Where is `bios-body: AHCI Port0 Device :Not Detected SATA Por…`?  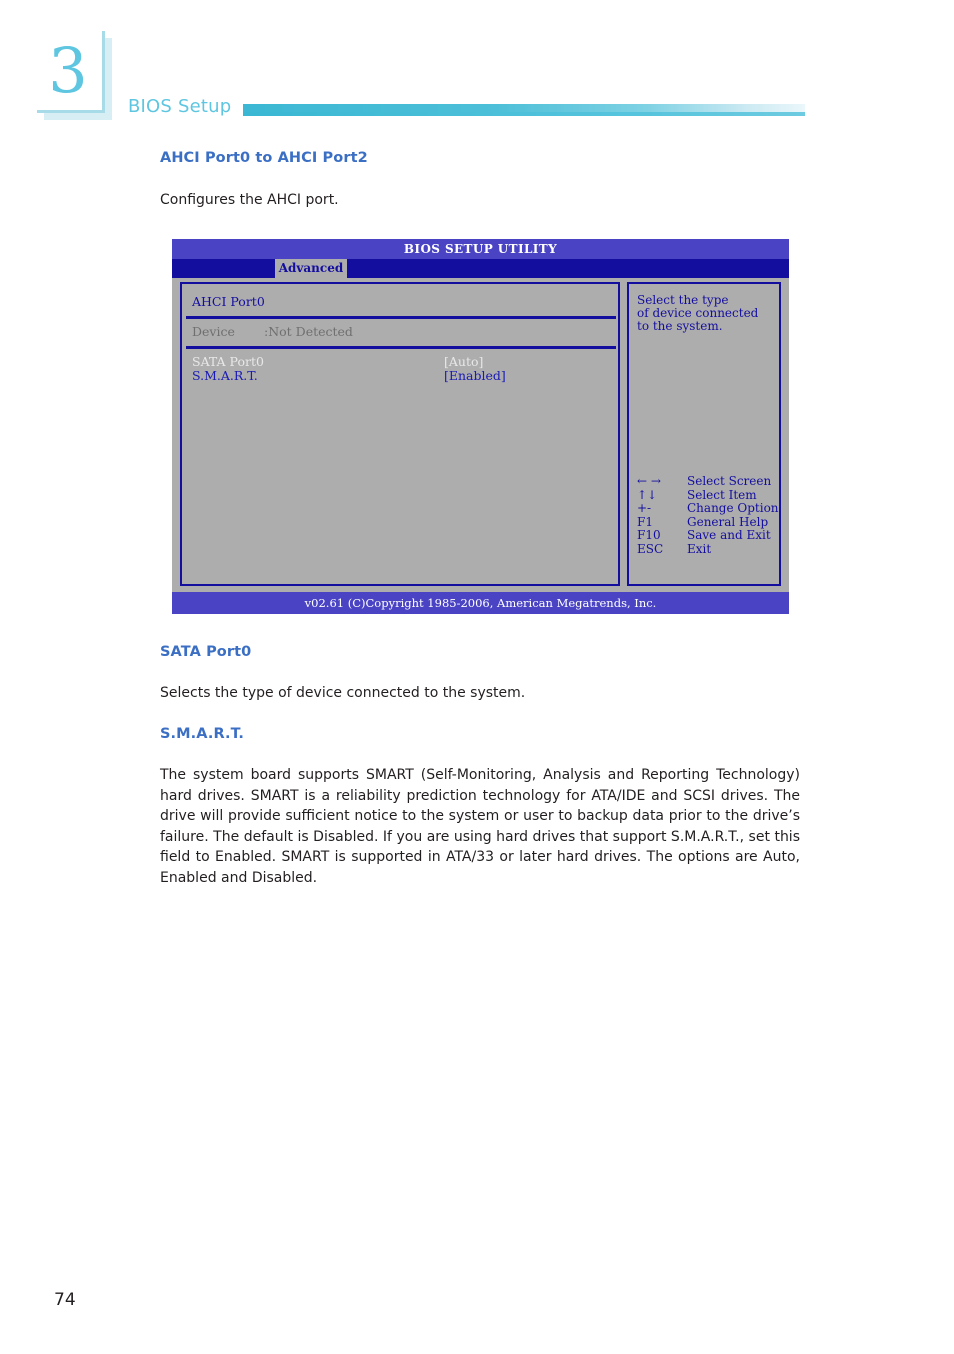
bios-body: AHCI Port0 Device :Not Detected SATA Por… is located at coordinates (480, 435).